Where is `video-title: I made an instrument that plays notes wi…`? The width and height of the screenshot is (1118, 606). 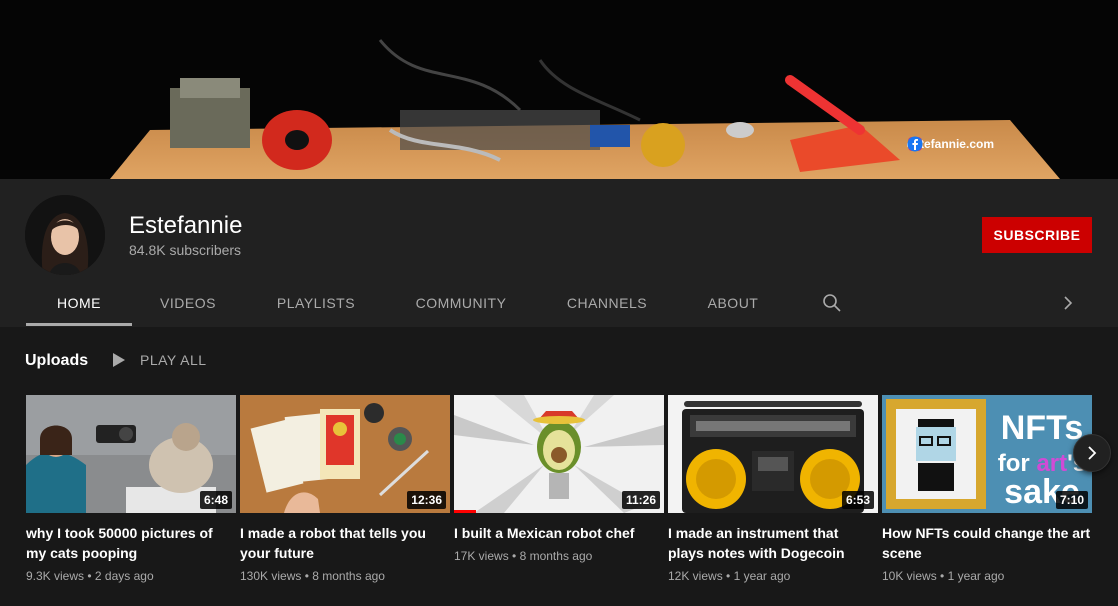
video-title: I made an instrument that plays notes wi… is located at coordinates (773, 543).